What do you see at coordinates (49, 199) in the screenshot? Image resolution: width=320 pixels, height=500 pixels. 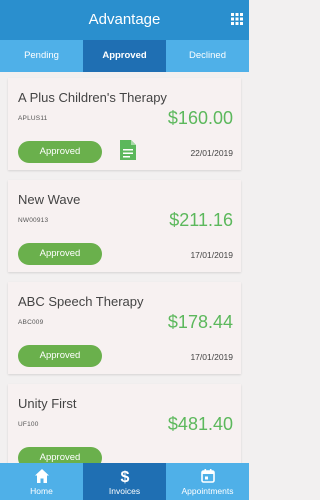 I see `invoice-provider-name: New Wave` at bounding box center [49, 199].